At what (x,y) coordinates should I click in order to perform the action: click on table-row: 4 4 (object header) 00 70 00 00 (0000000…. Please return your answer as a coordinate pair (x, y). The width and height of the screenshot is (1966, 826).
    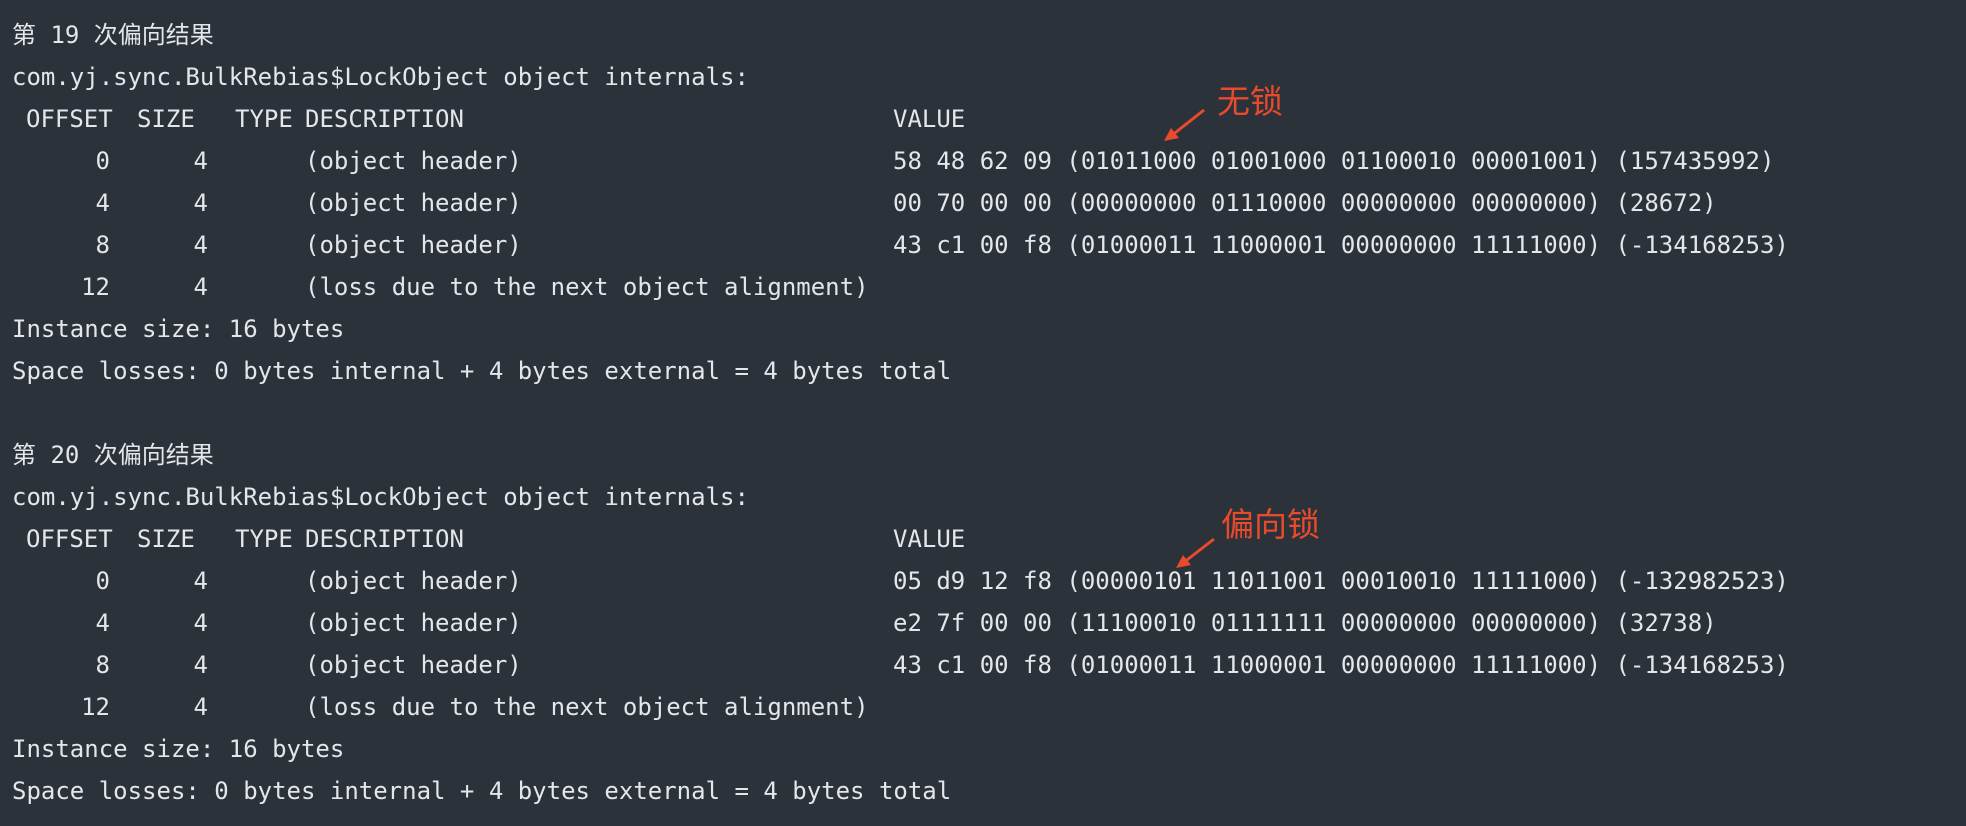
    Looking at the image, I should click on (912, 203).